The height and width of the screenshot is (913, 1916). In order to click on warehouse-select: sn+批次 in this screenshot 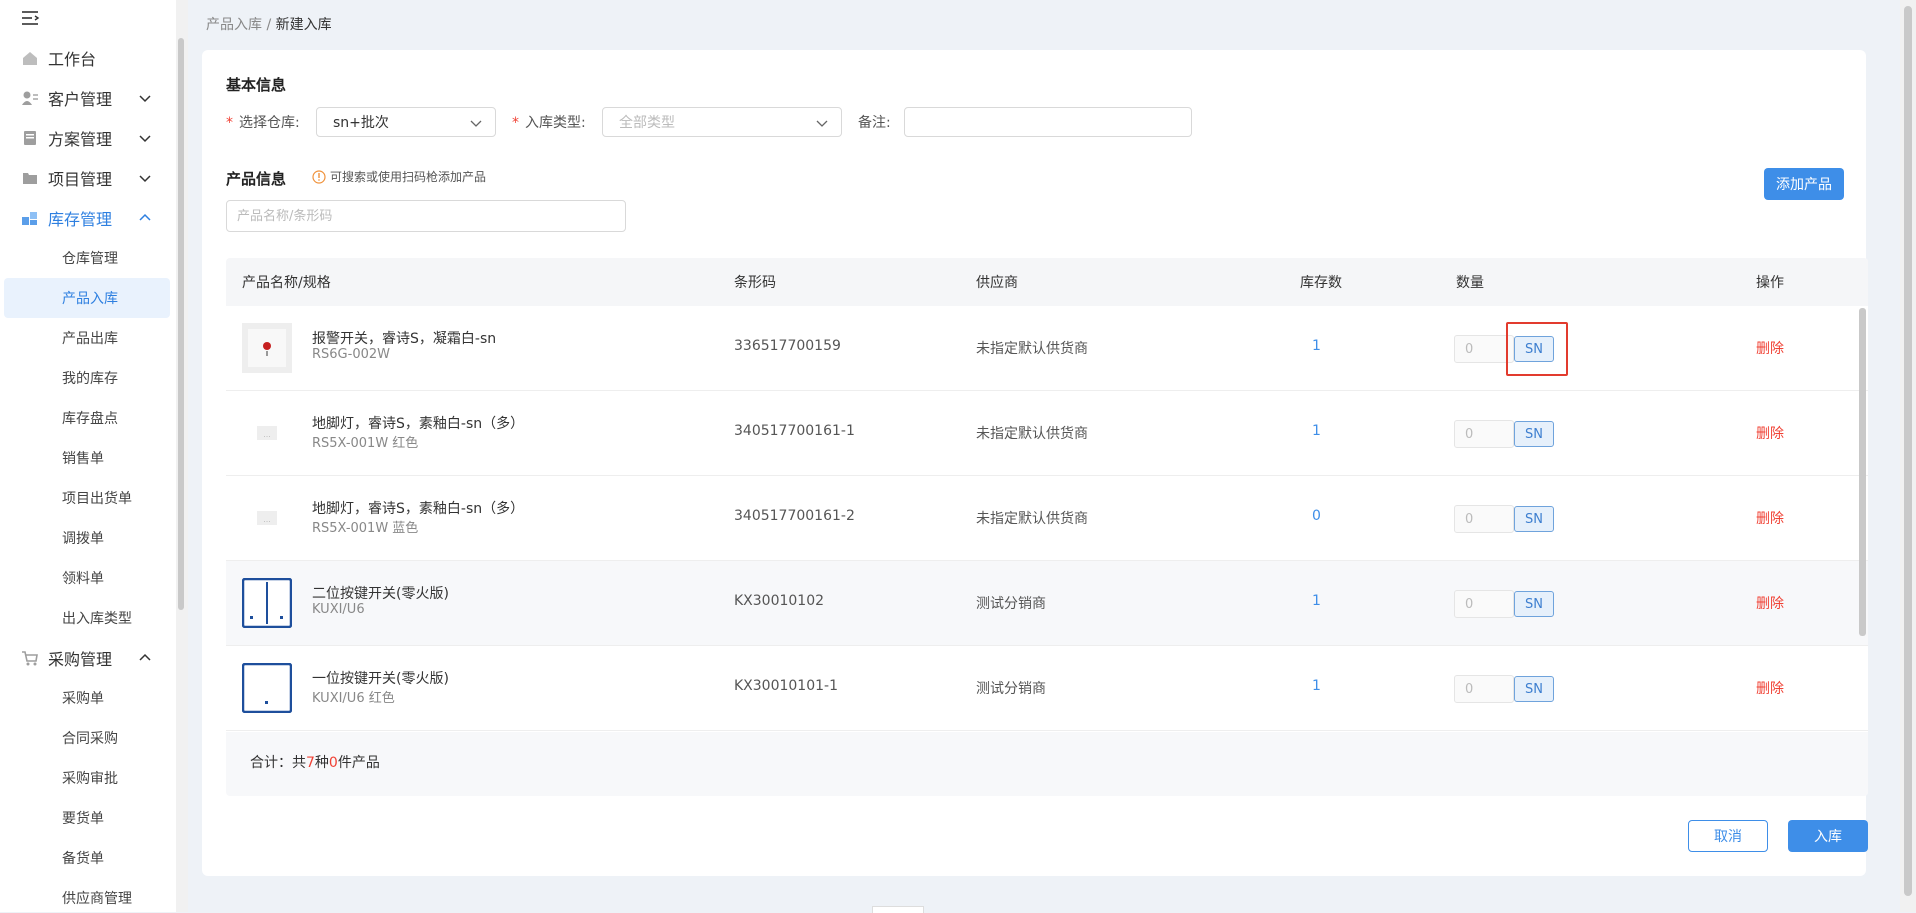, I will do `click(406, 122)`.